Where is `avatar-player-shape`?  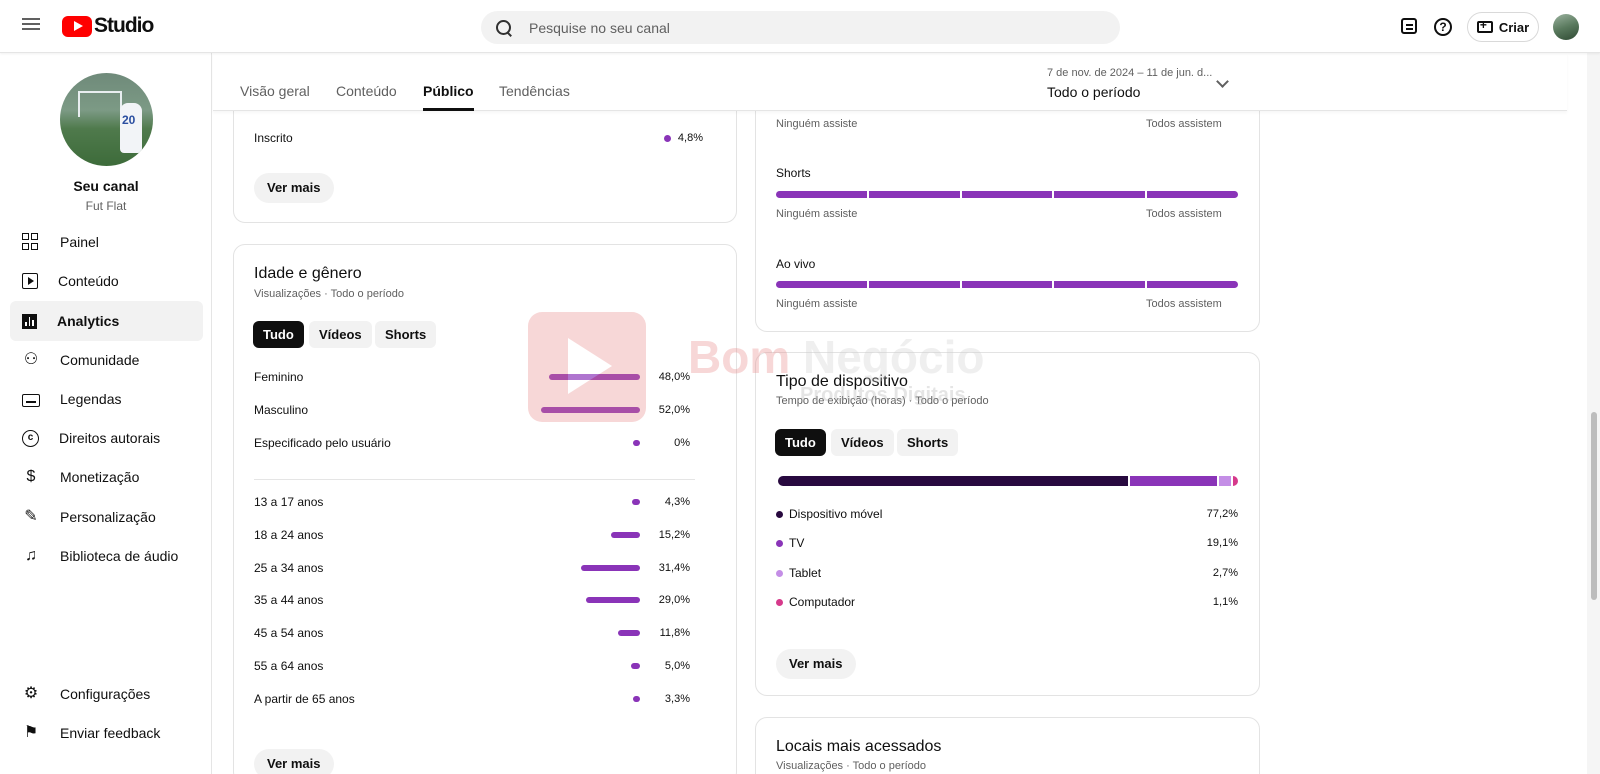 avatar-player-shape is located at coordinates (131, 128).